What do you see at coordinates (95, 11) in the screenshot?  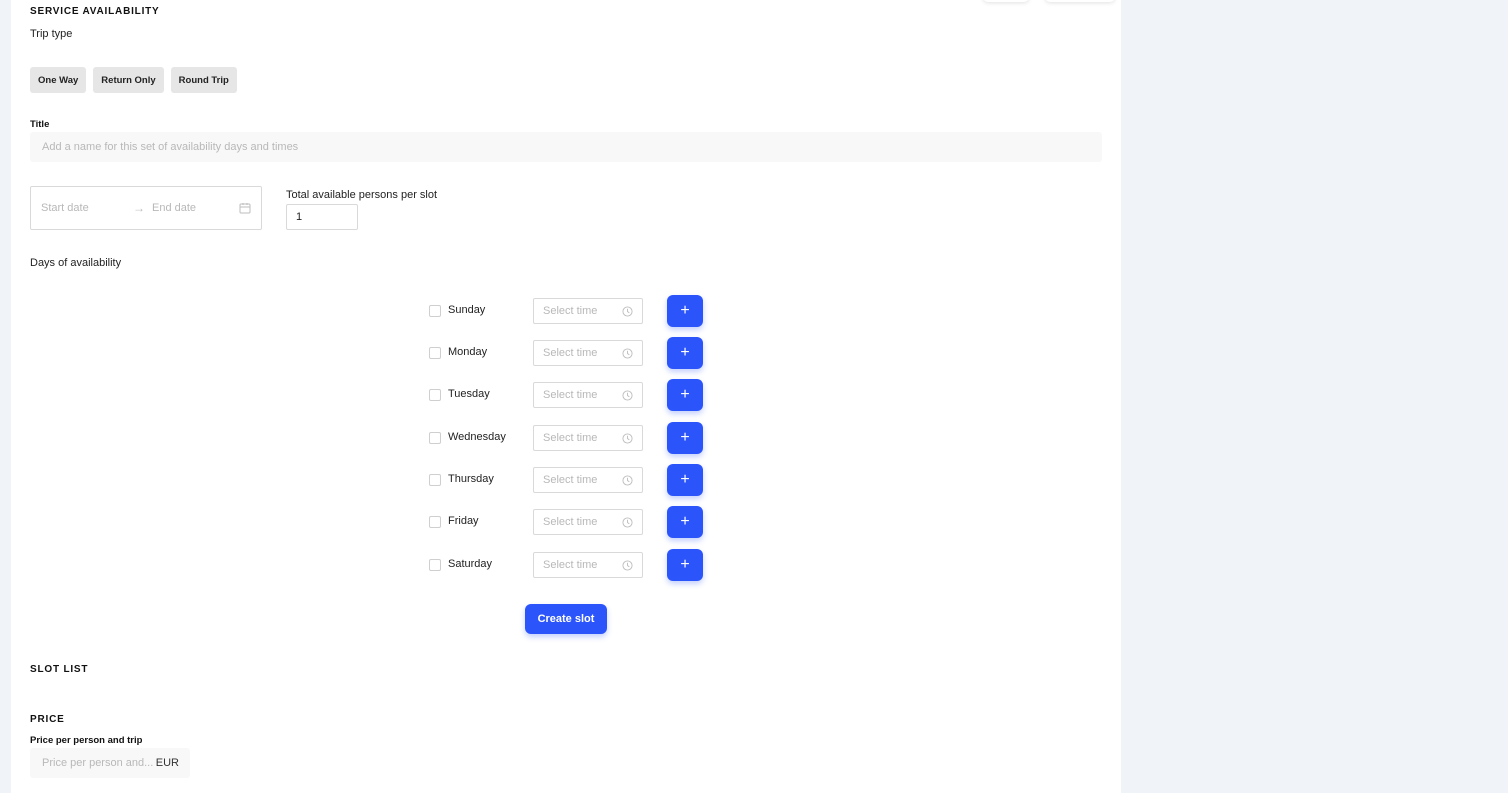 I see `section-heading-service-availability: SERVICE AVAILABILITY` at bounding box center [95, 11].